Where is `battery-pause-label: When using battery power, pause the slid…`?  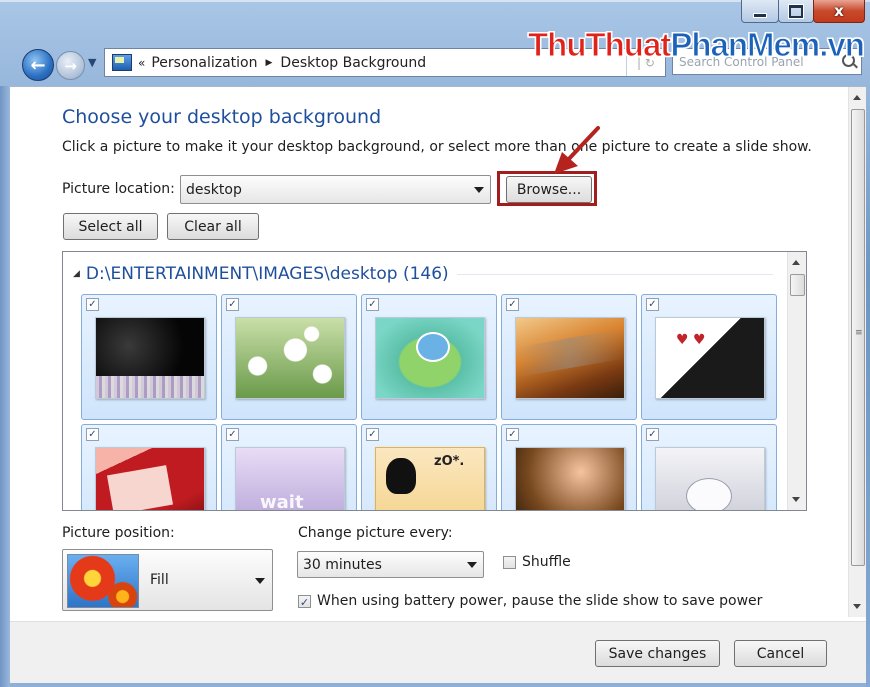
battery-pause-label: When using battery power, pause the slid… is located at coordinates (539, 601).